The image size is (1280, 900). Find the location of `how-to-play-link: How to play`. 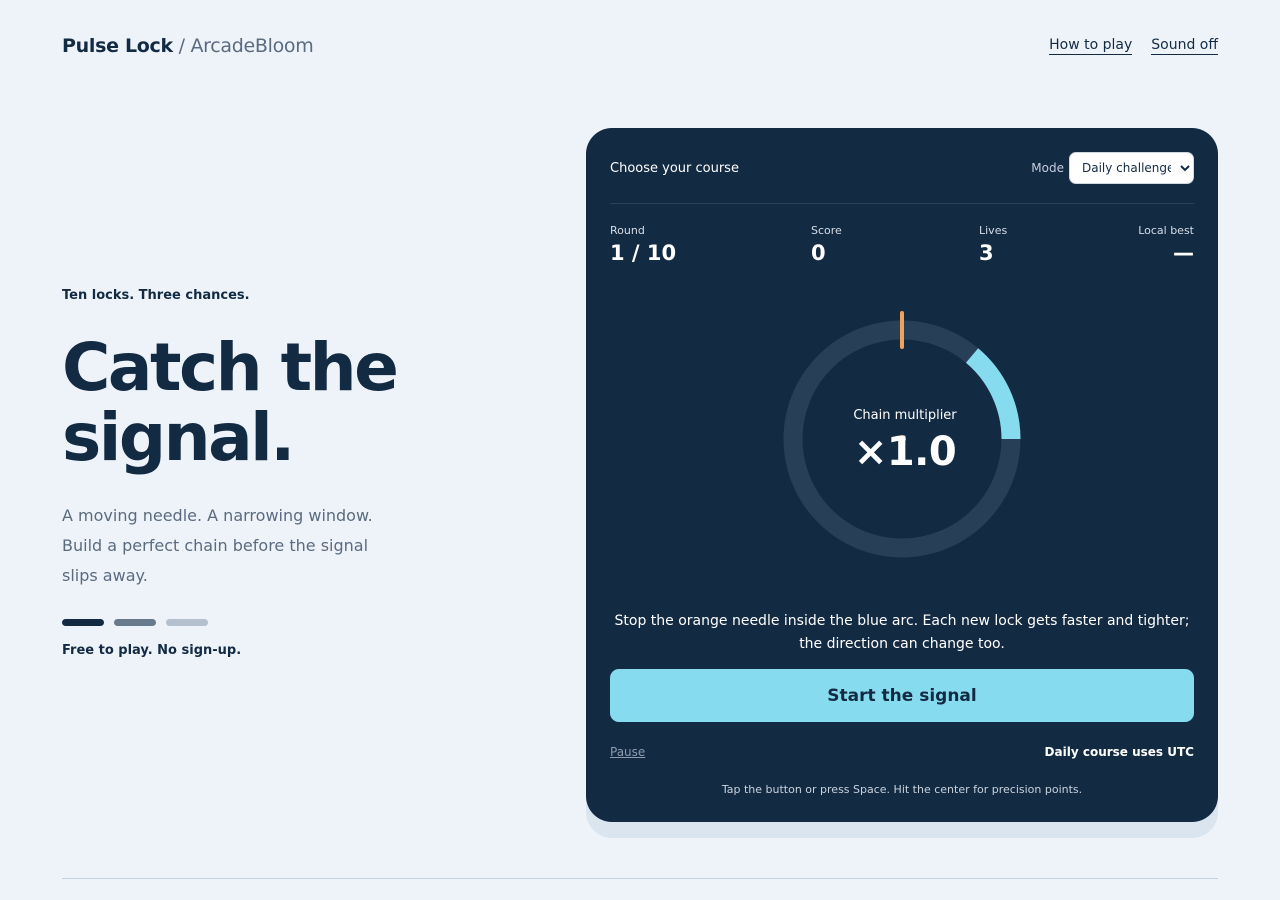

how-to-play-link: How to play is located at coordinates (1091, 46).